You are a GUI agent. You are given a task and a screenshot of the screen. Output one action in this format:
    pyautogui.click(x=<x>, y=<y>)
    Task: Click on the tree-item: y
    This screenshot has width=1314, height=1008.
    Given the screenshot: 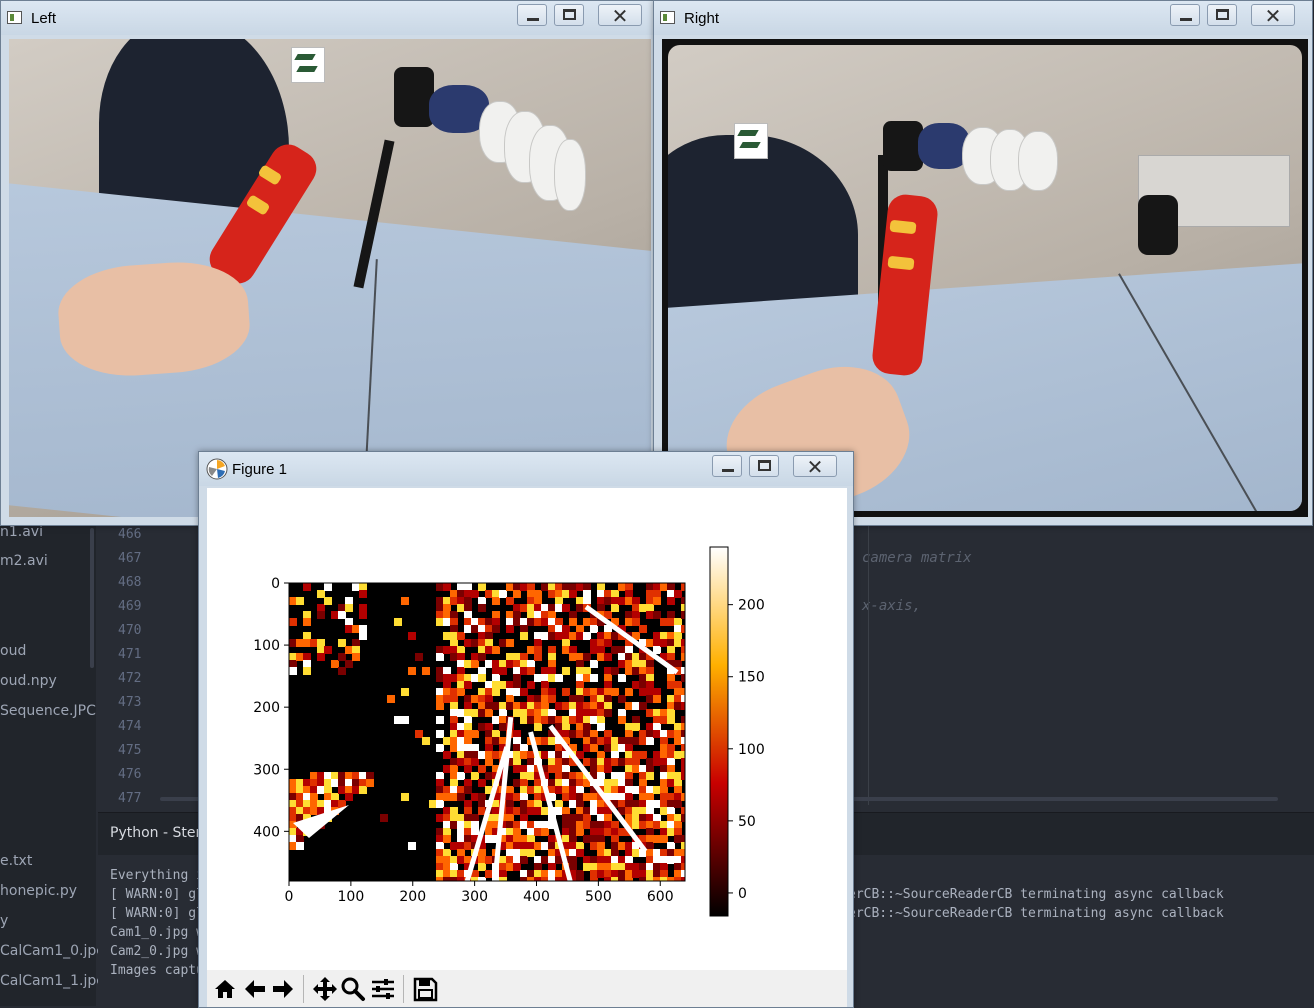 What is the action you would take?
    pyautogui.click(x=4, y=921)
    